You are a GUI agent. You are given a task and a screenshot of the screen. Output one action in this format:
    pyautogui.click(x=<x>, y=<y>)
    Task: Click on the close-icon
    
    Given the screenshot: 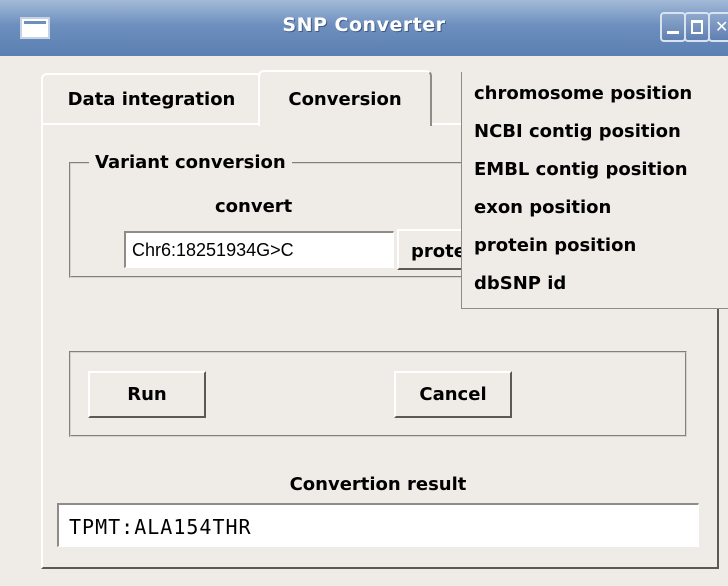 What is the action you would take?
    pyautogui.click(x=718, y=27)
    